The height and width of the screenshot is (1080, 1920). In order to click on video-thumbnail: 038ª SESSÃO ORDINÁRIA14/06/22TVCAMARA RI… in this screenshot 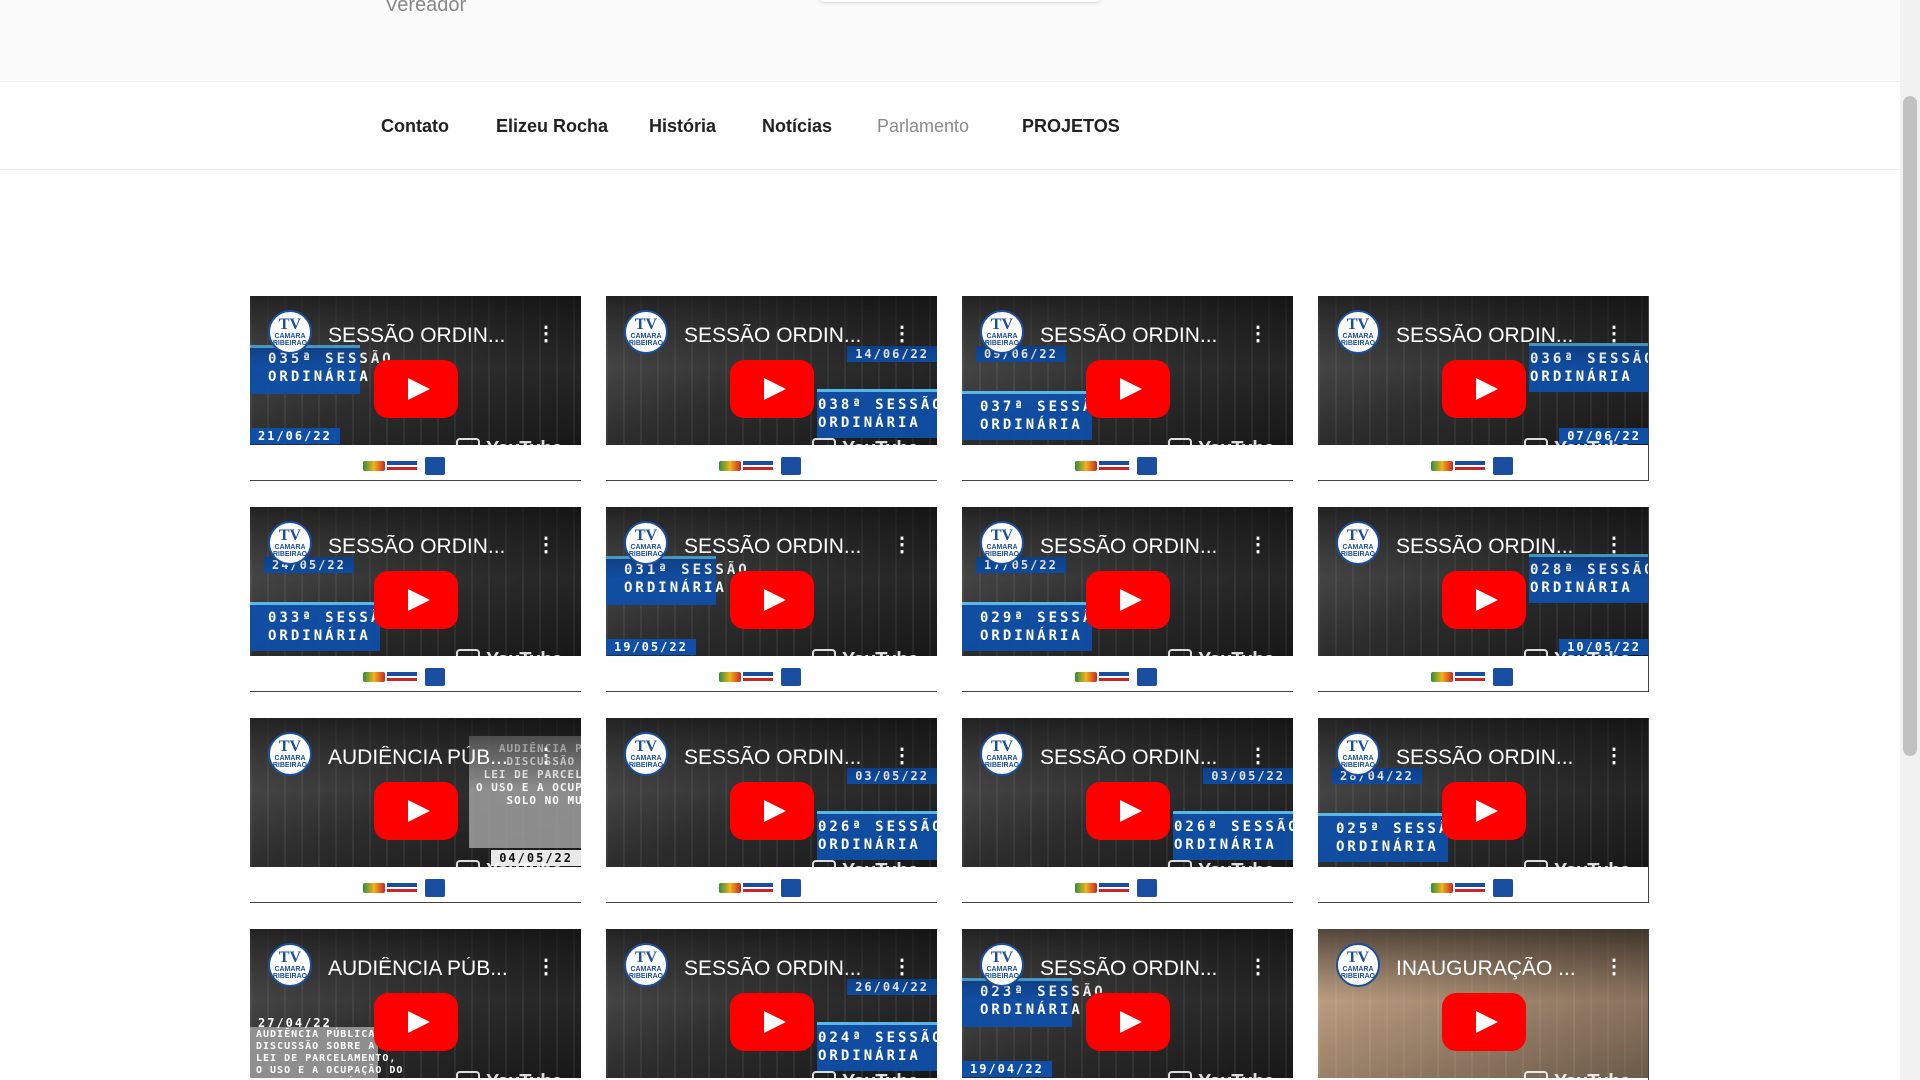, I will do `click(771, 370)`.